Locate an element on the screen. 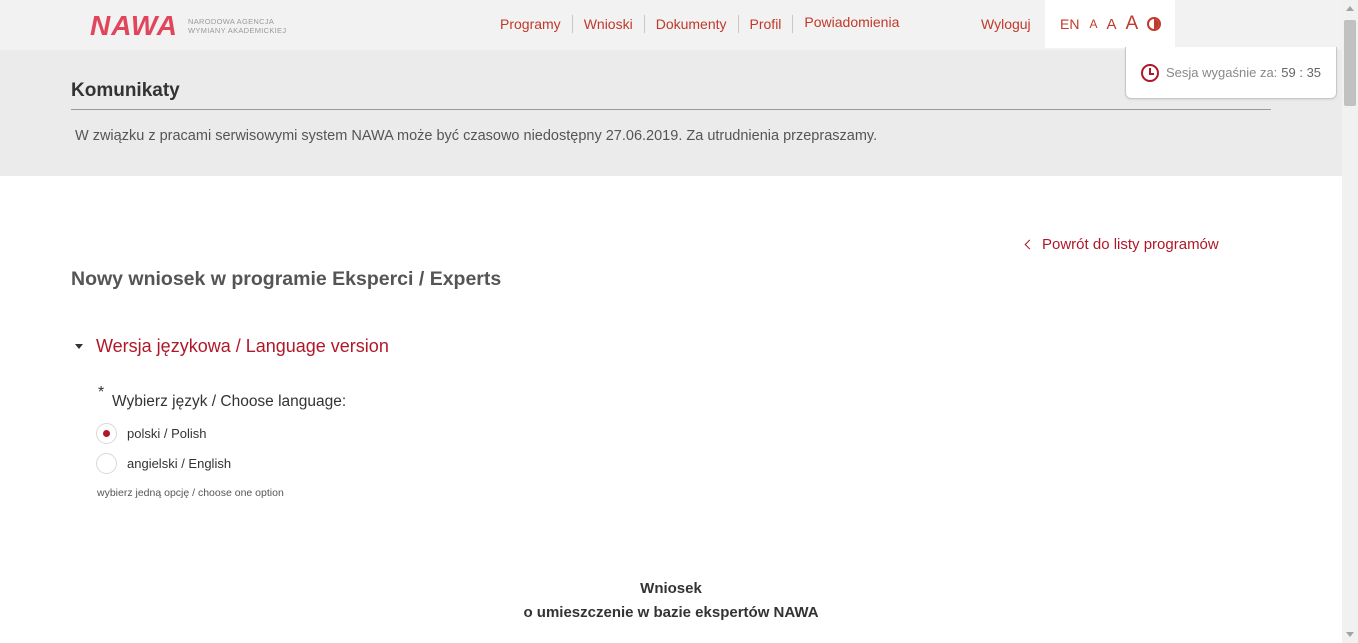 The height and width of the screenshot is (643, 1358). section-title: Wersja językowa / Language version is located at coordinates (242, 346).